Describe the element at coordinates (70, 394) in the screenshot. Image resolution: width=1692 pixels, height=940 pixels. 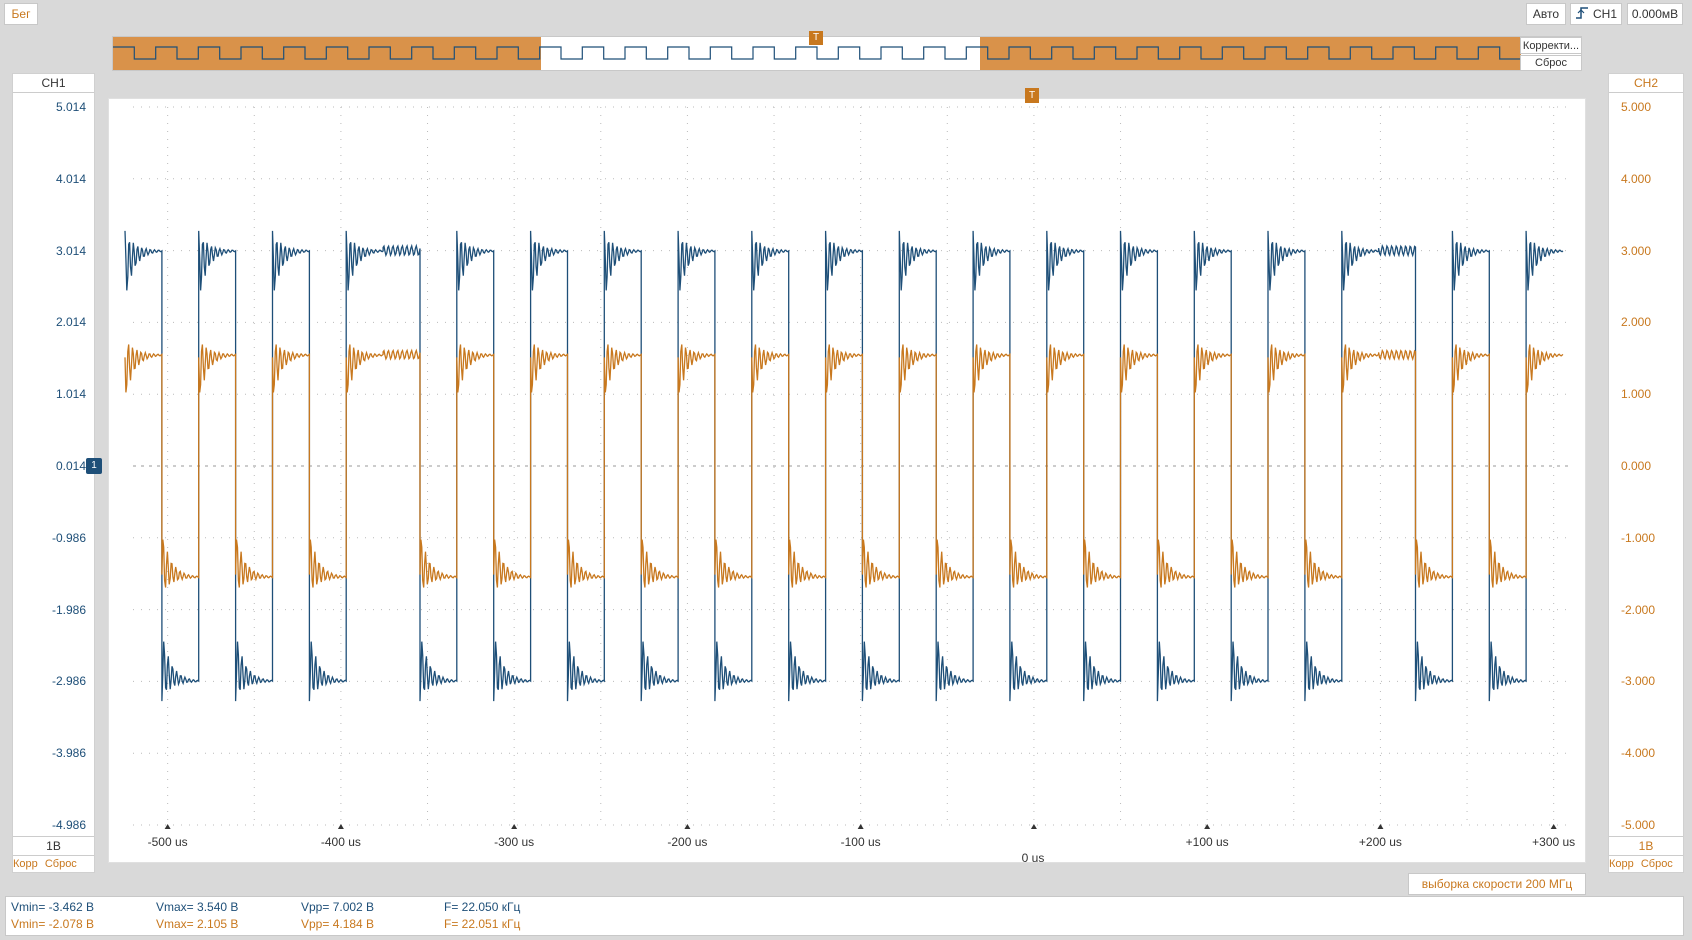
I see `ch1-tick-label: 1.014` at that location.